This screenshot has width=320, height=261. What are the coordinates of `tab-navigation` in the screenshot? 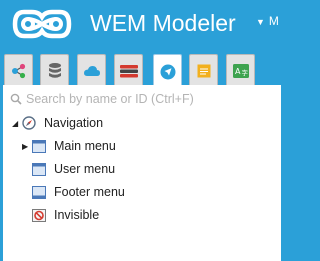 It's located at (167, 71).